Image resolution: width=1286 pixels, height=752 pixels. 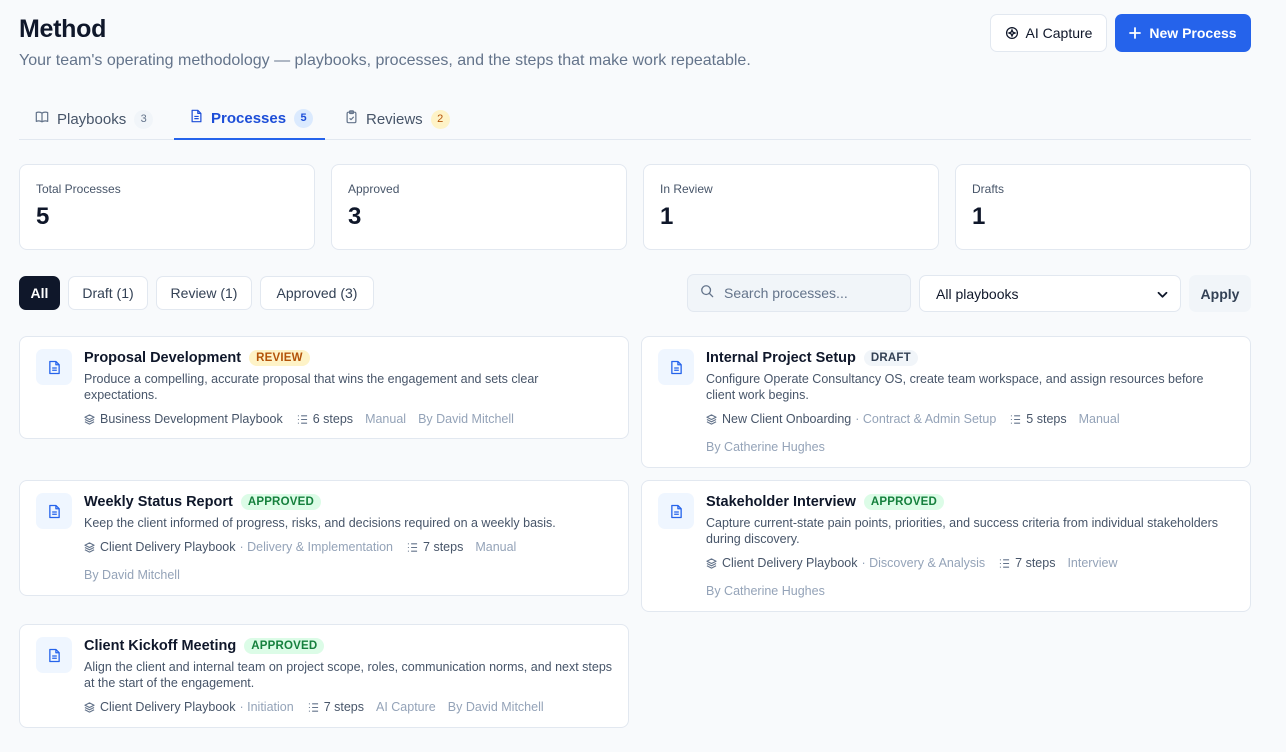 What do you see at coordinates (406, 707) in the screenshot?
I see `capture-mode: AI Capture` at bounding box center [406, 707].